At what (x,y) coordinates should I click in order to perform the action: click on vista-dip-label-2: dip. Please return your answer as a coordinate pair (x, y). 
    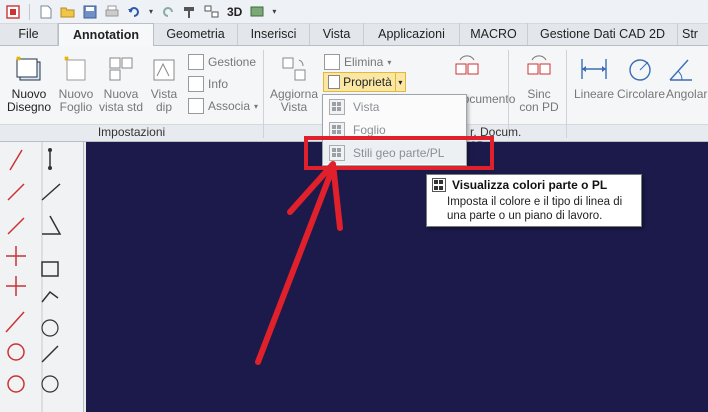
    Looking at the image, I should click on (163, 107).